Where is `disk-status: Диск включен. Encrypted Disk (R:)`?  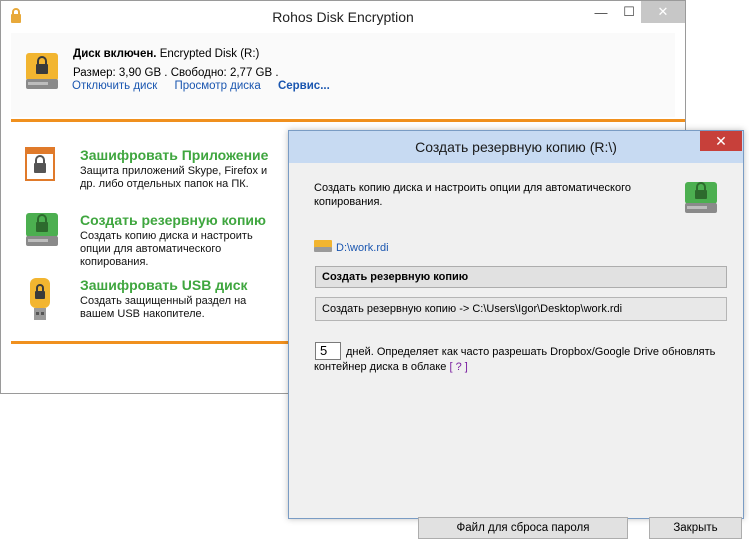 disk-status: Диск включен. Encrypted Disk (R:) is located at coordinates (166, 54).